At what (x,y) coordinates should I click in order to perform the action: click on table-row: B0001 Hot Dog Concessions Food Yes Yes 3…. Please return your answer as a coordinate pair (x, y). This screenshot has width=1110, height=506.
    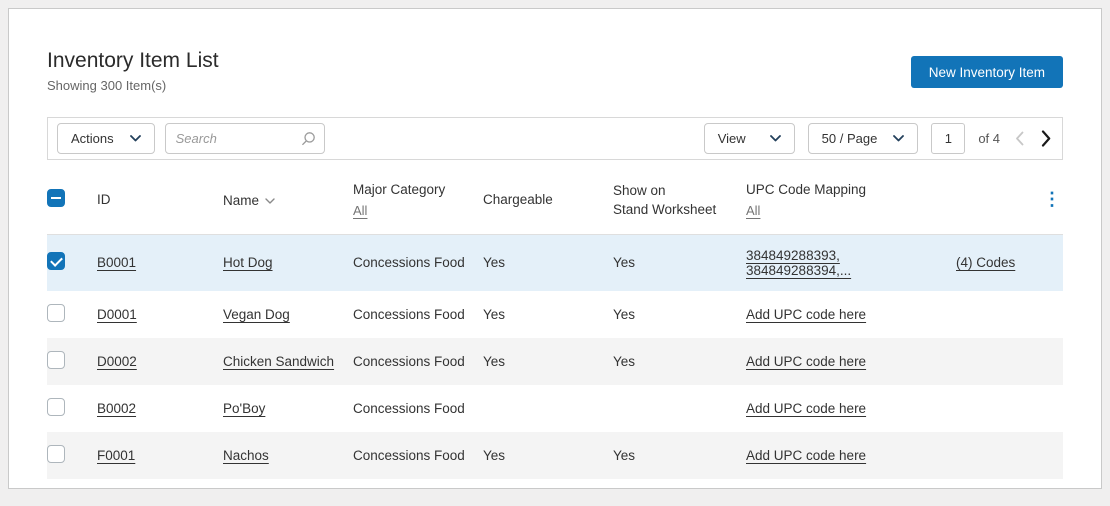
    Looking at the image, I should click on (555, 262).